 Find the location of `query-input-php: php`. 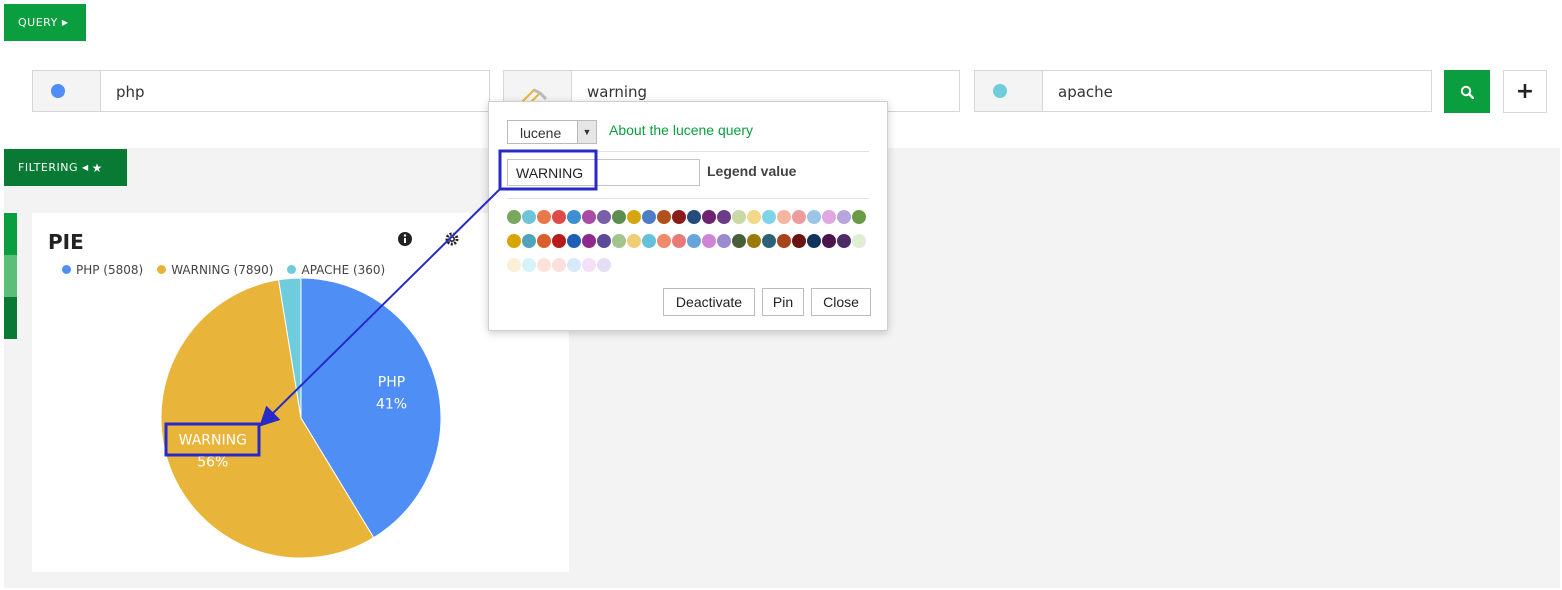

query-input-php: php is located at coordinates (261, 91).